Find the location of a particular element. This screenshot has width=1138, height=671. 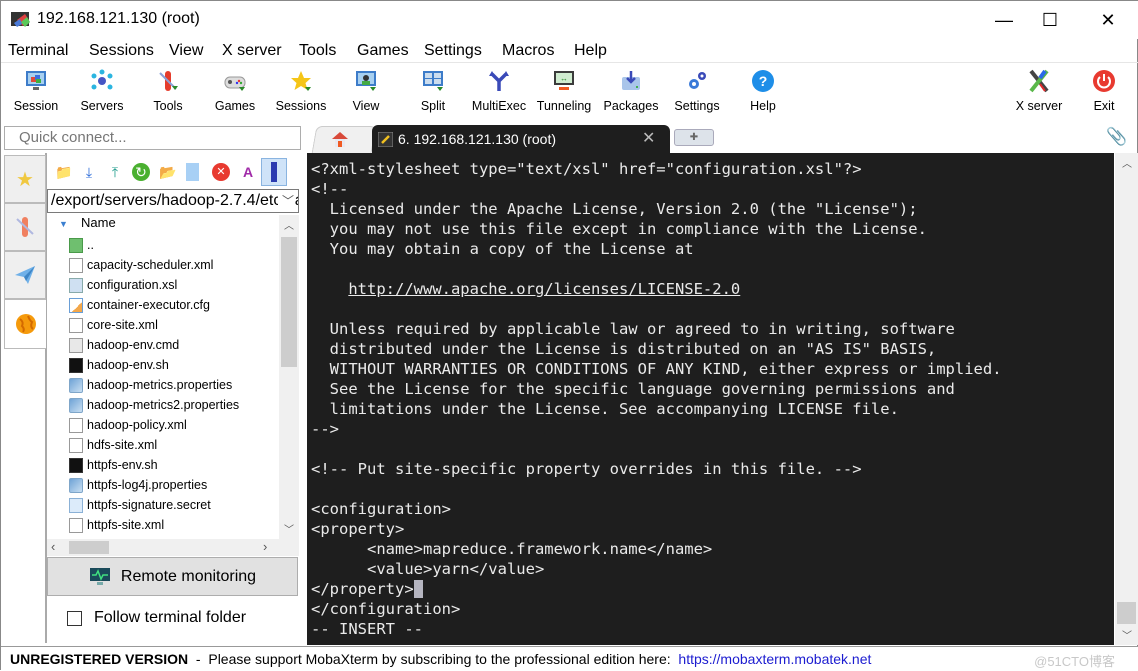

xsl-file-icon is located at coordinates (76, 285).